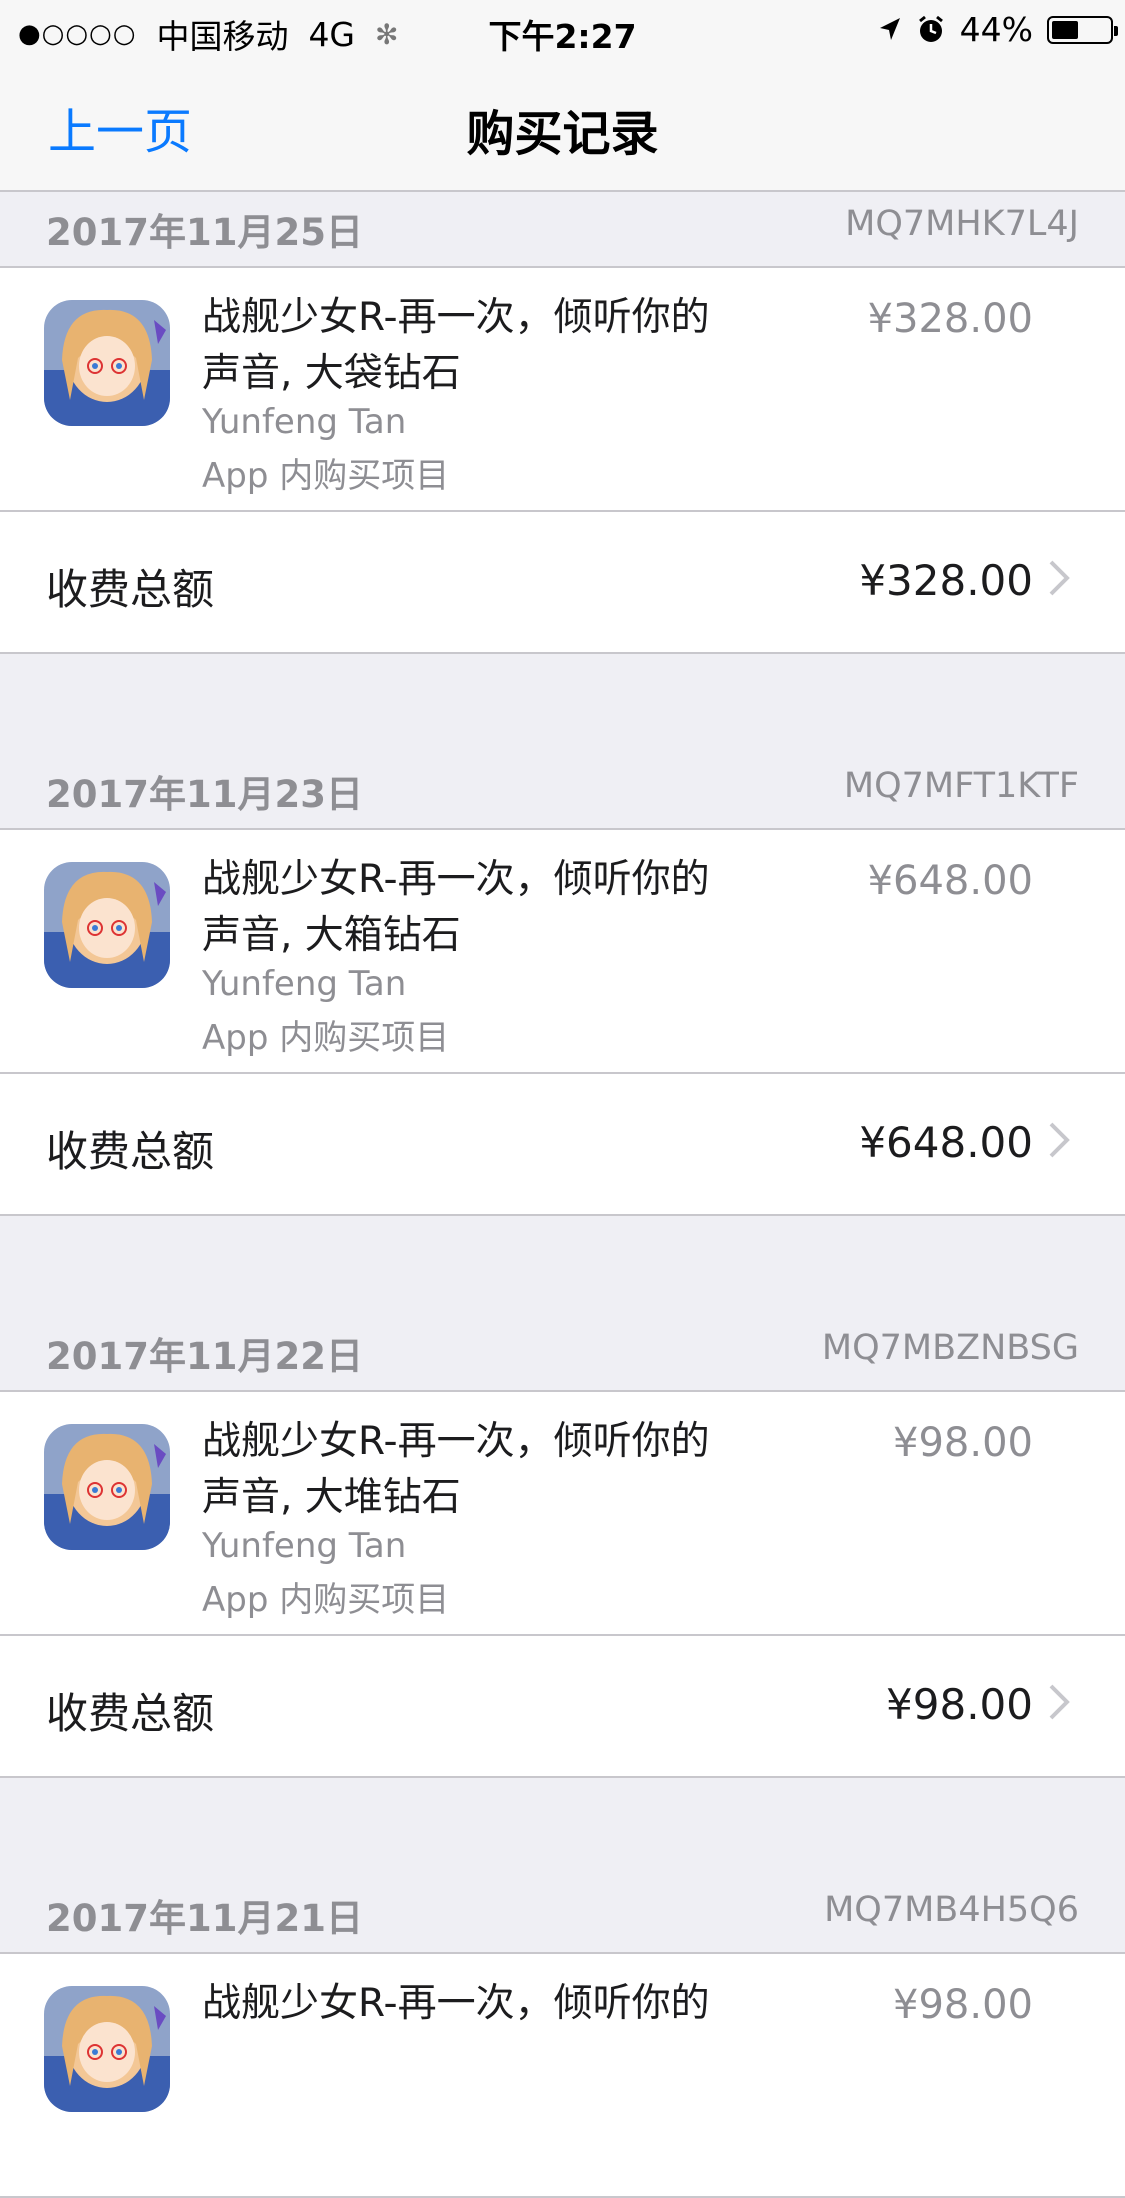 The image size is (1125, 2198). I want to click on item-title: 战舰少女R-再一次，倾听你的, so click(492, 2004).